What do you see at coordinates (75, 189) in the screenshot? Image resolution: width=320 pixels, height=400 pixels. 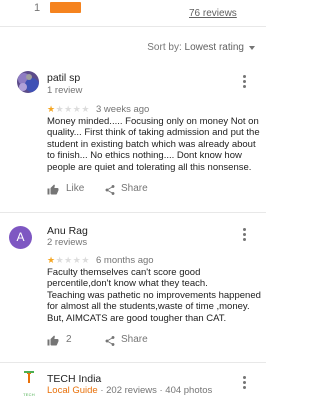 I see `like-button: Like` at bounding box center [75, 189].